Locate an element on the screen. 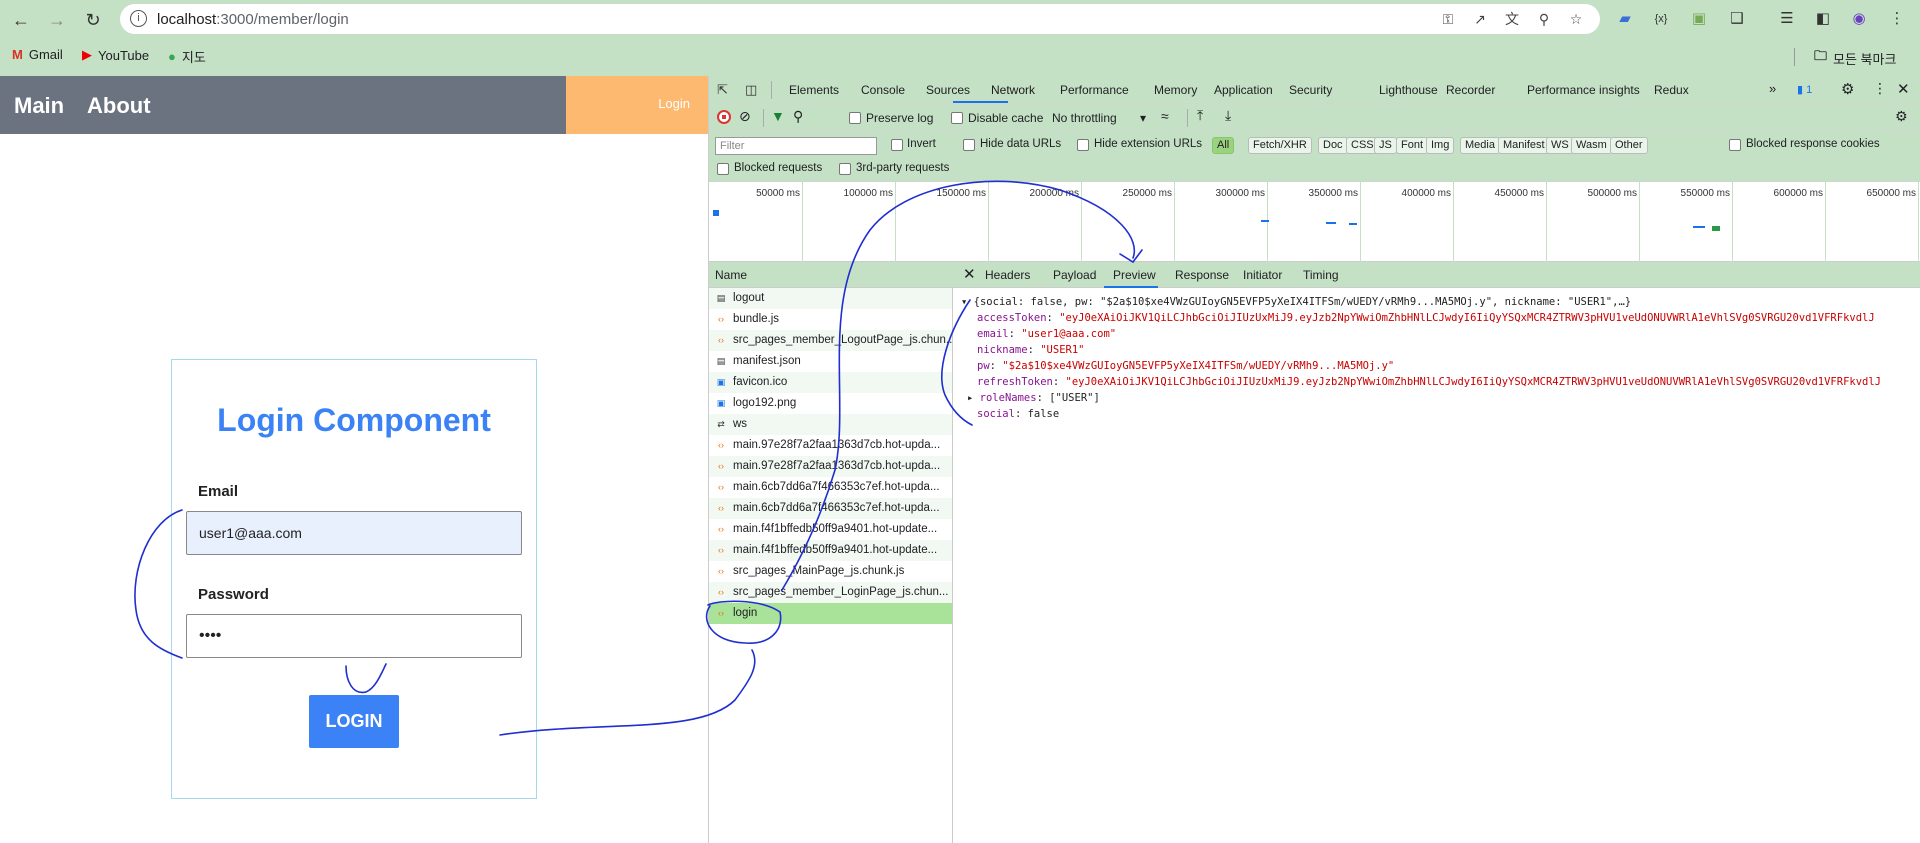  filter-chip-all: All is located at coordinates (1223, 145).